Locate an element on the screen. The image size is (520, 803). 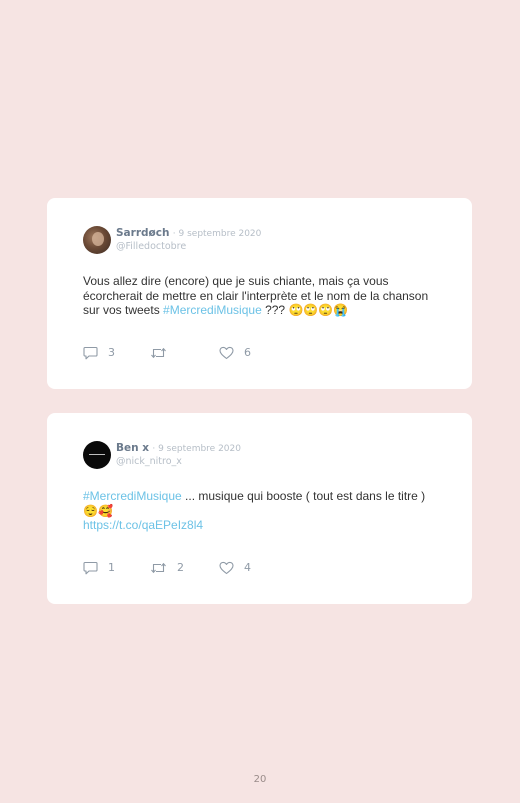
reply-button: 3 is located at coordinates (99, 353).